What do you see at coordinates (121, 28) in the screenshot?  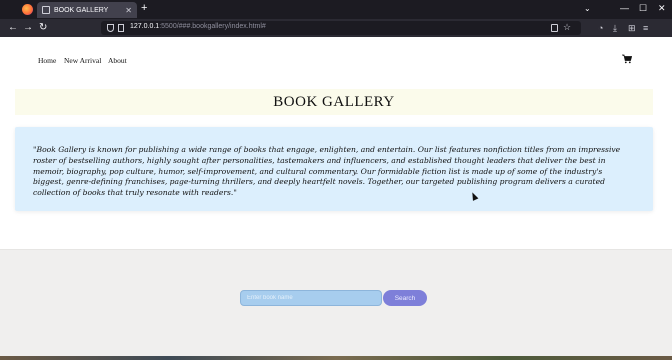 I see `page-info-icon` at bounding box center [121, 28].